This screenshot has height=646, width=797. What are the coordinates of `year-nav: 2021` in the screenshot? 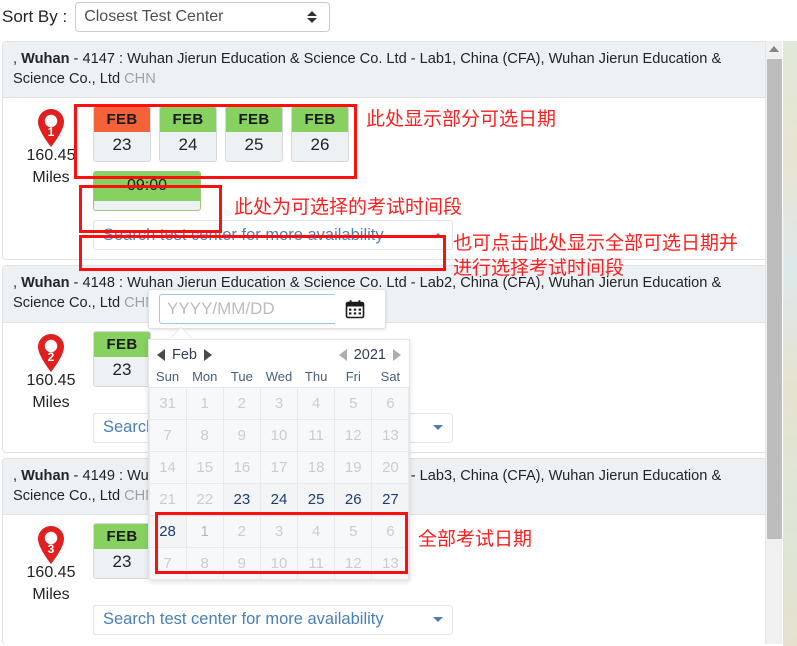 It's located at (369, 355).